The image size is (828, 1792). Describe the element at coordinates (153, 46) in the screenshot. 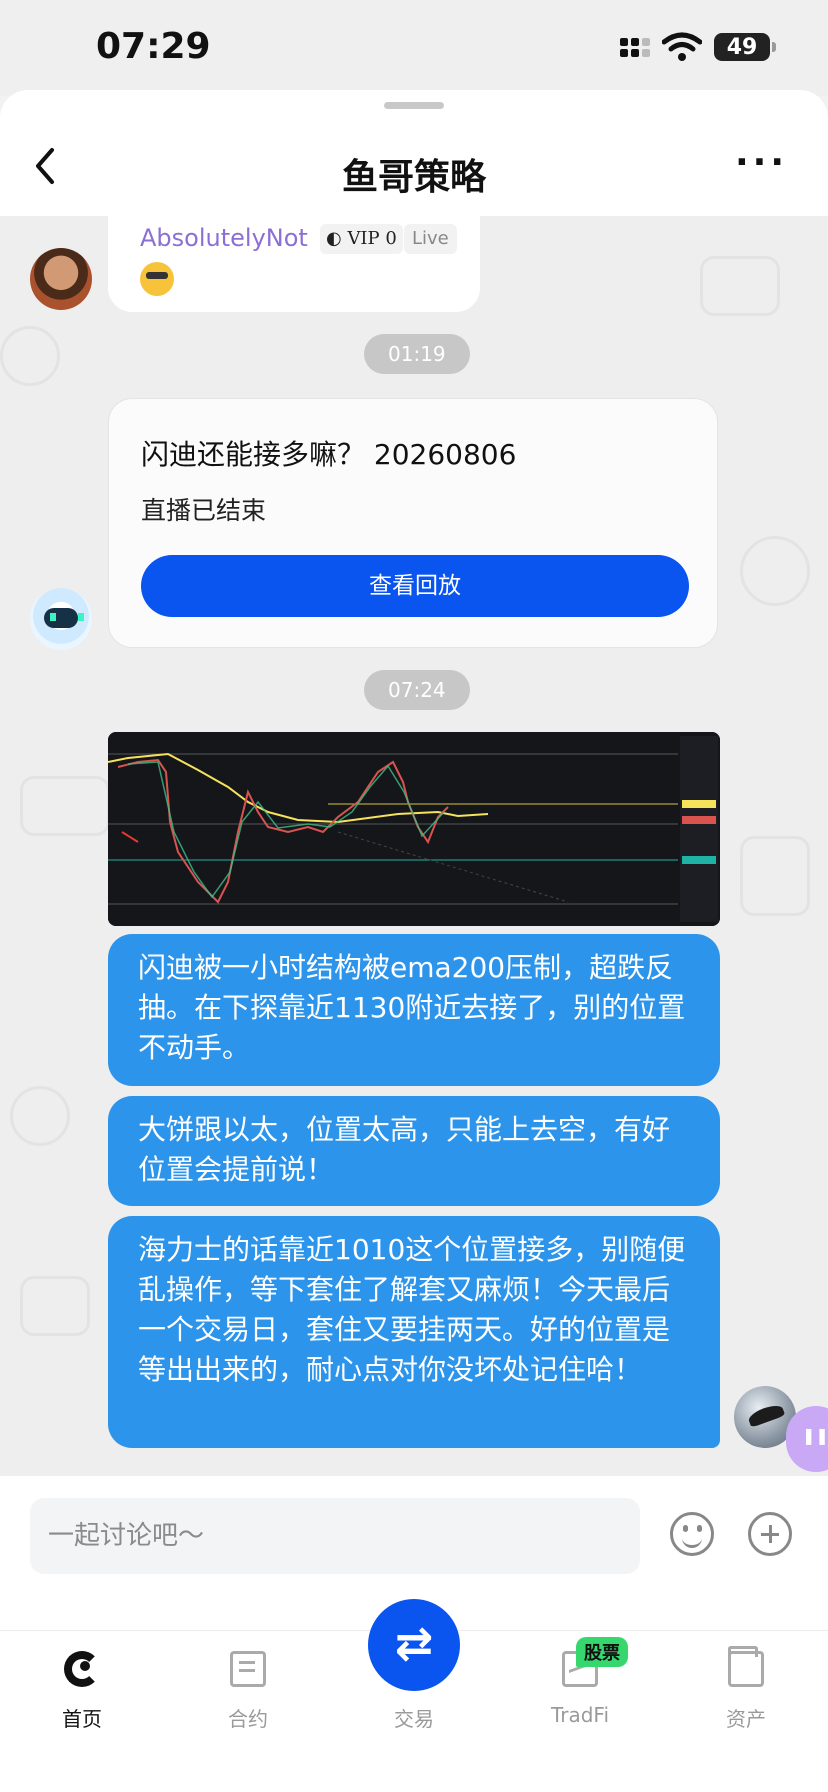

I see `status-time: 07:29` at that location.